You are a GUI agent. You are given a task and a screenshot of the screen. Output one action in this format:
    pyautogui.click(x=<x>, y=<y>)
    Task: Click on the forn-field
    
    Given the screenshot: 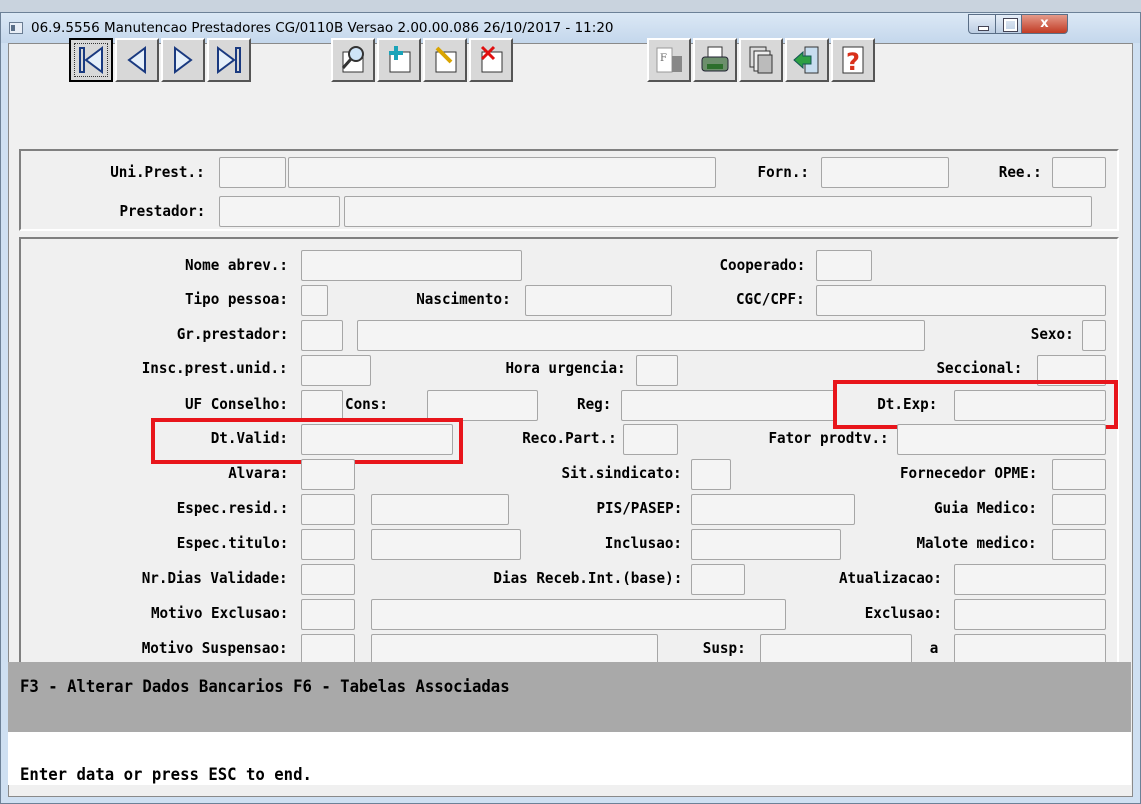 What is the action you would take?
    pyautogui.click(x=885, y=172)
    